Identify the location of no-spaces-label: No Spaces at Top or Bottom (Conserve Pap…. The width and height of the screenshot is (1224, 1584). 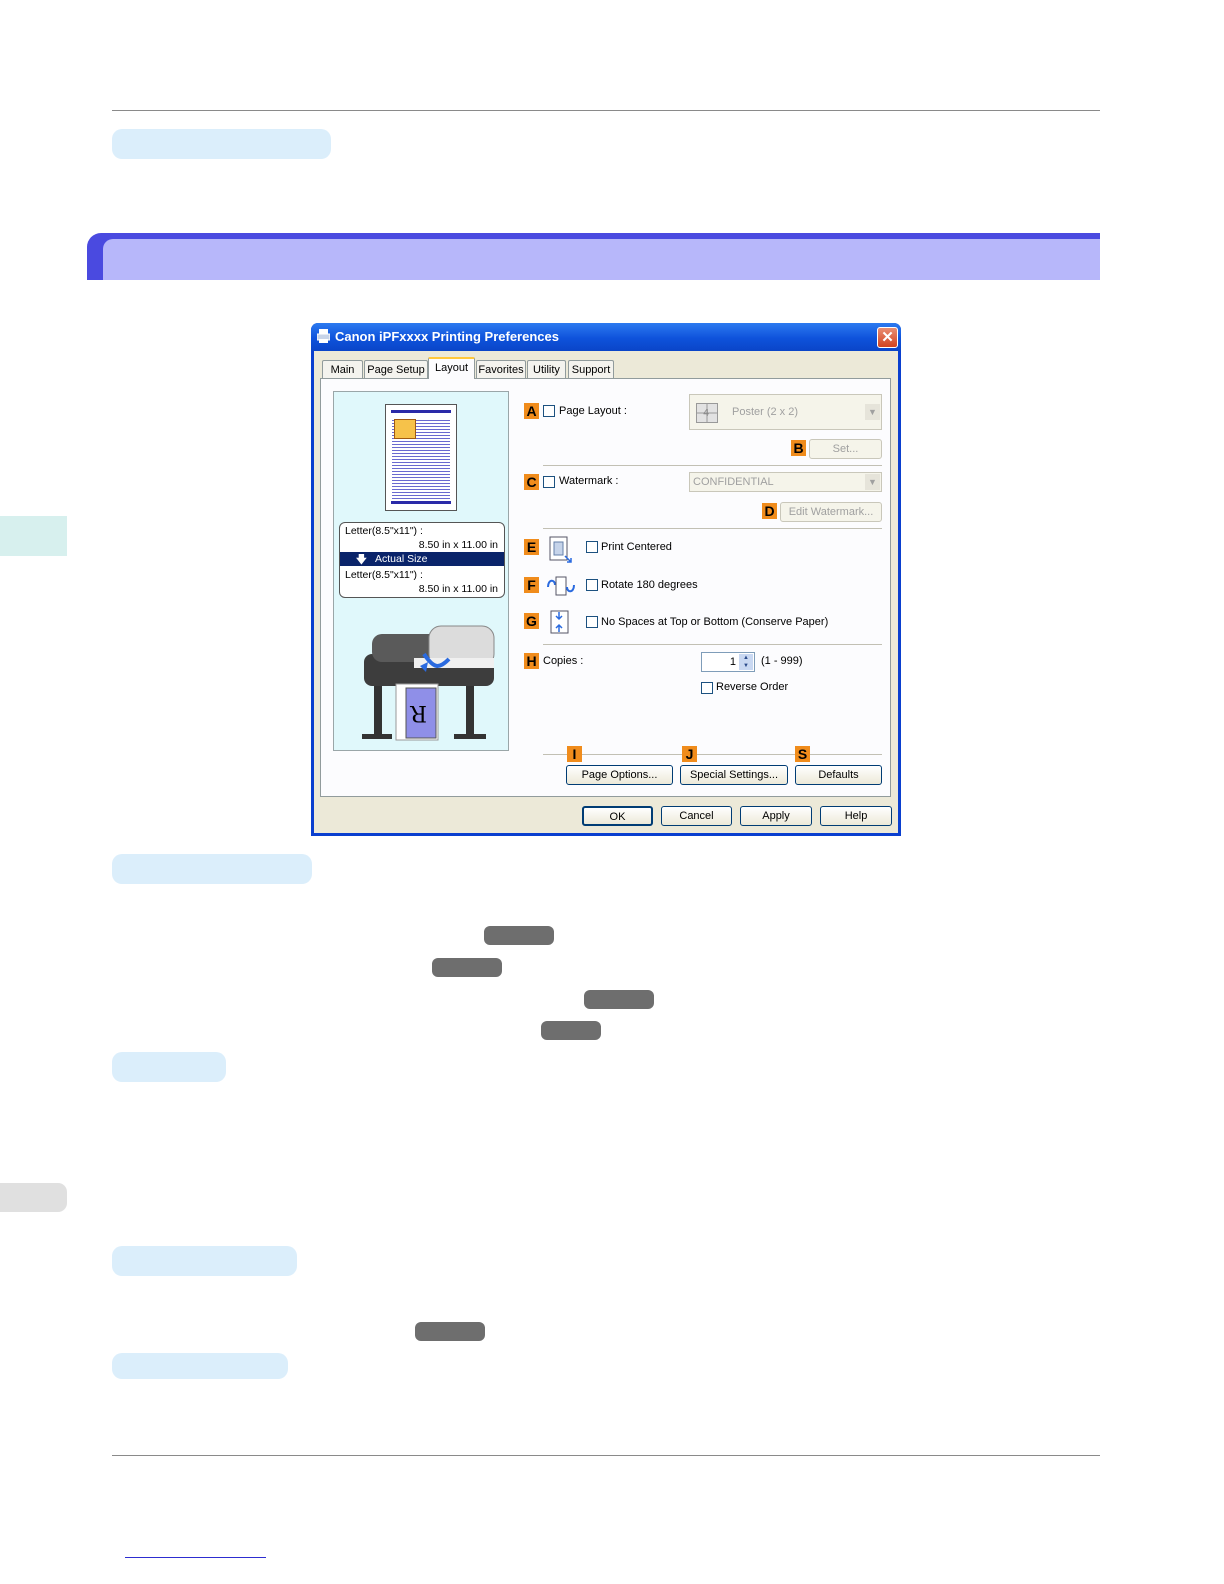
(715, 622).